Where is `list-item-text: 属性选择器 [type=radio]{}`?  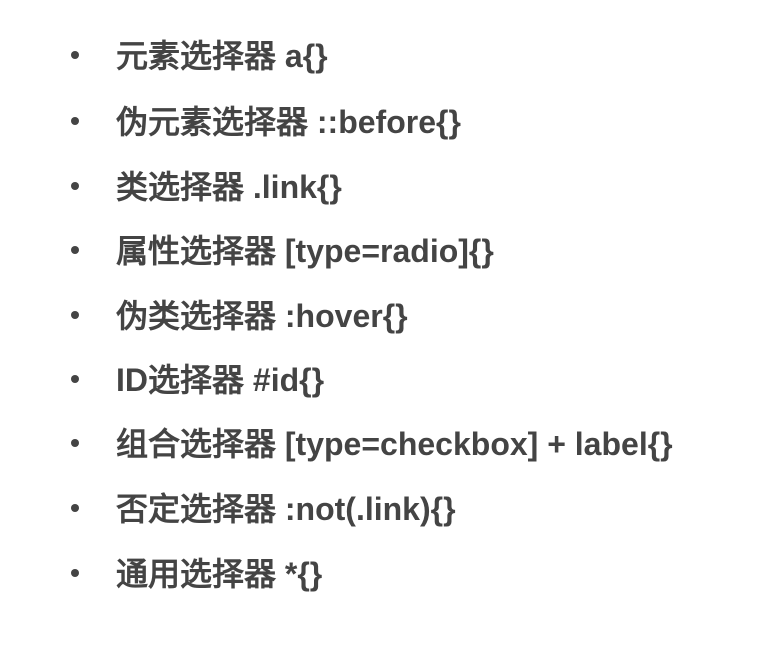
list-item-text: 属性选择器 [type=radio]{} is located at coordinates (305, 251).